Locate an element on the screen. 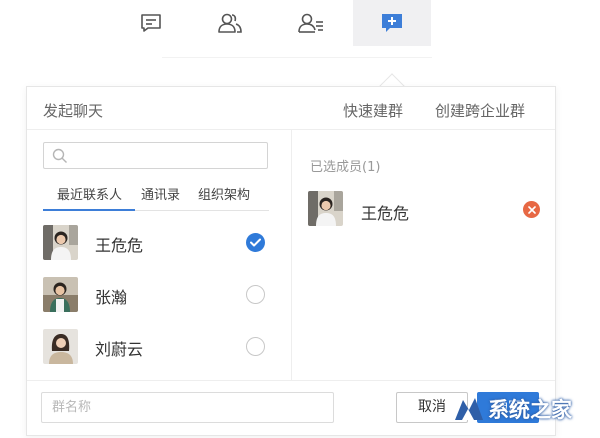 The width and height of the screenshot is (600, 438). search-box is located at coordinates (155, 155).